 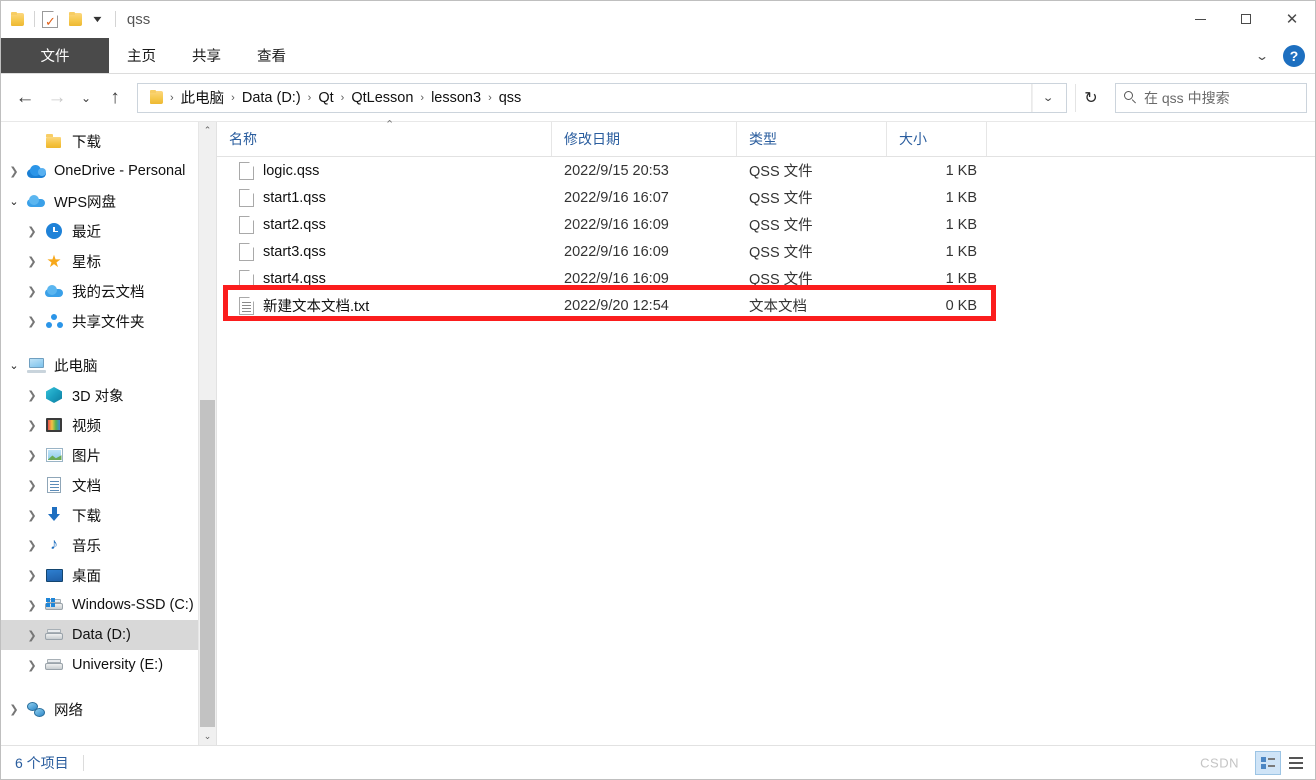 What do you see at coordinates (108, 709) in the screenshot?
I see `sidebar-item-network: ❯ 网络` at bounding box center [108, 709].